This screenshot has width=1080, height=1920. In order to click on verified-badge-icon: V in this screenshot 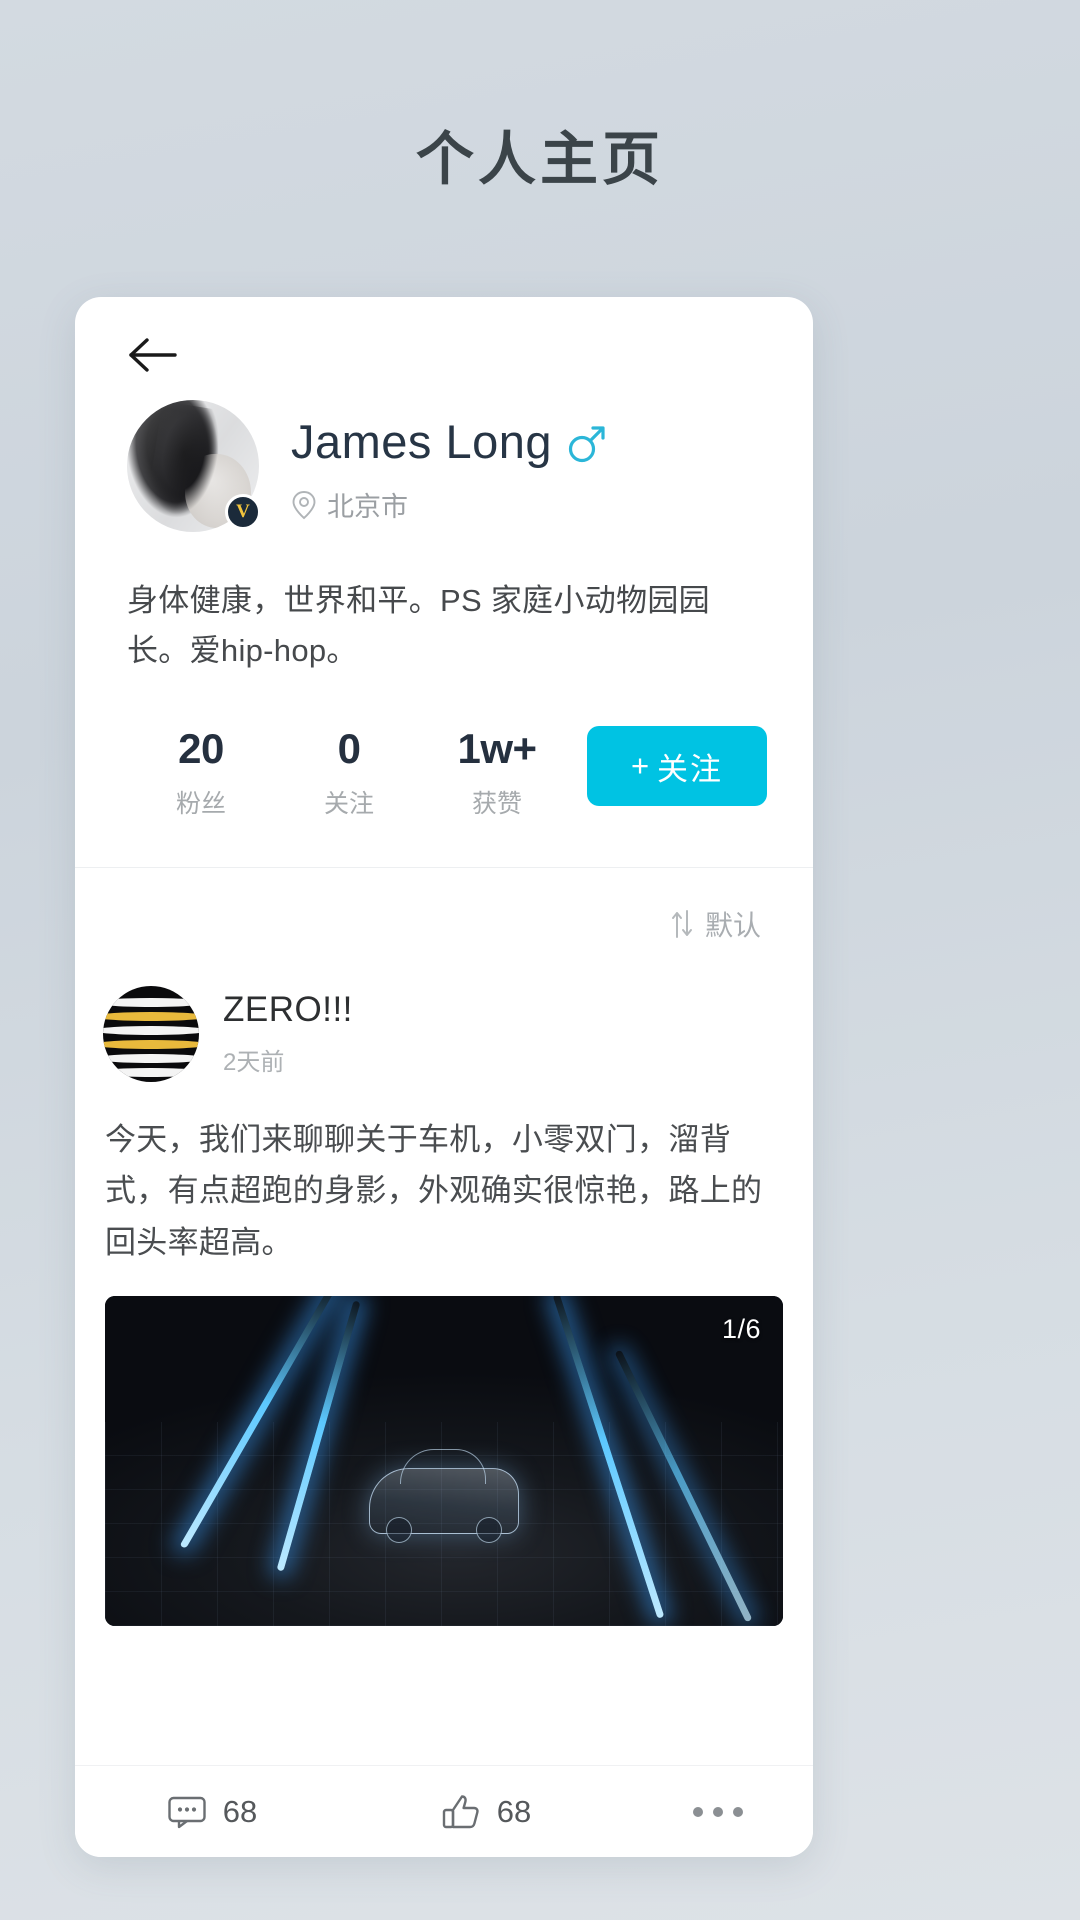, I will do `click(243, 512)`.